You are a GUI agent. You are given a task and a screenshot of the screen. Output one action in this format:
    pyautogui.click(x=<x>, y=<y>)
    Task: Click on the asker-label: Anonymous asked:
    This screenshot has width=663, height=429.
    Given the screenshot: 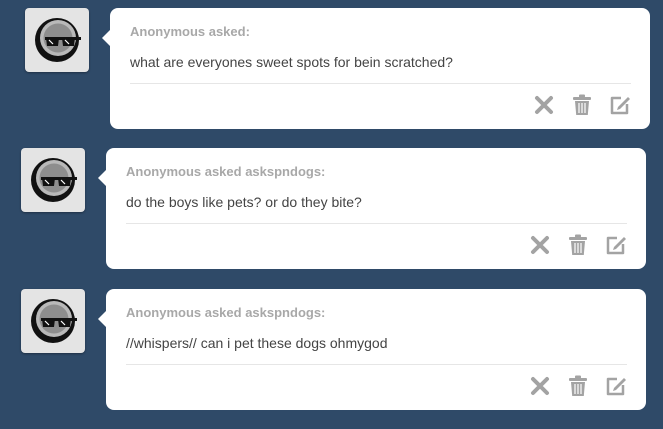 What is the action you would take?
    pyautogui.click(x=190, y=31)
    